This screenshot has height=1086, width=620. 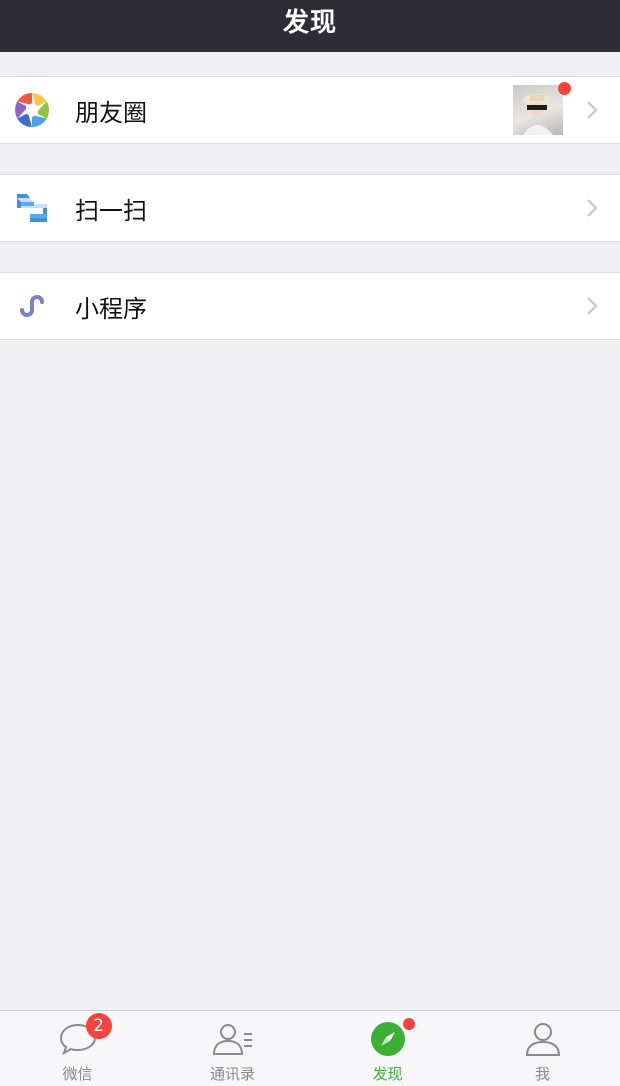 I want to click on mini-program-icon, so click(x=32, y=306).